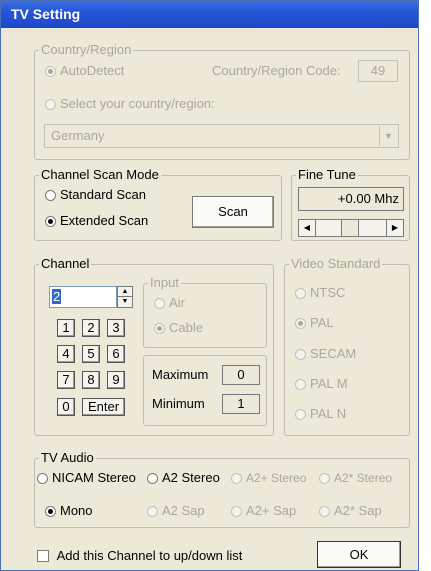  Describe the element at coordinates (139, 555) in the screenshot. I see `add-channel-checkbox: Add this Channel to up/down list` at that location.